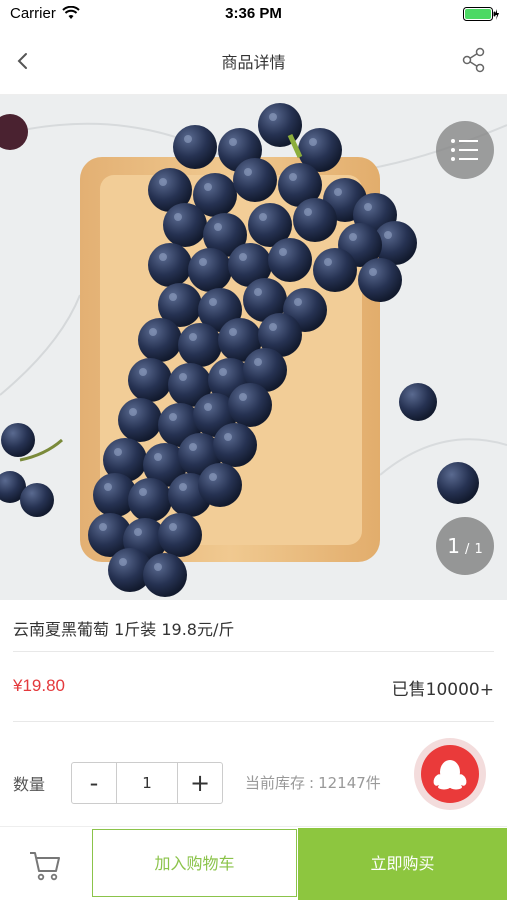 This screenshot has height=901, width=507. I want to click on nav-bar: 商品详情, so click(253, 61).